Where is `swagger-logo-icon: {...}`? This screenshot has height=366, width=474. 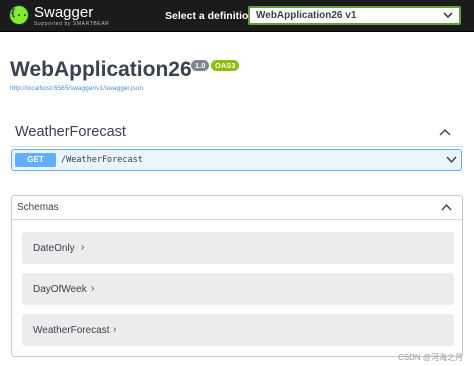
swagger-logo-icon: {...} is located at coordinates (25, 15).